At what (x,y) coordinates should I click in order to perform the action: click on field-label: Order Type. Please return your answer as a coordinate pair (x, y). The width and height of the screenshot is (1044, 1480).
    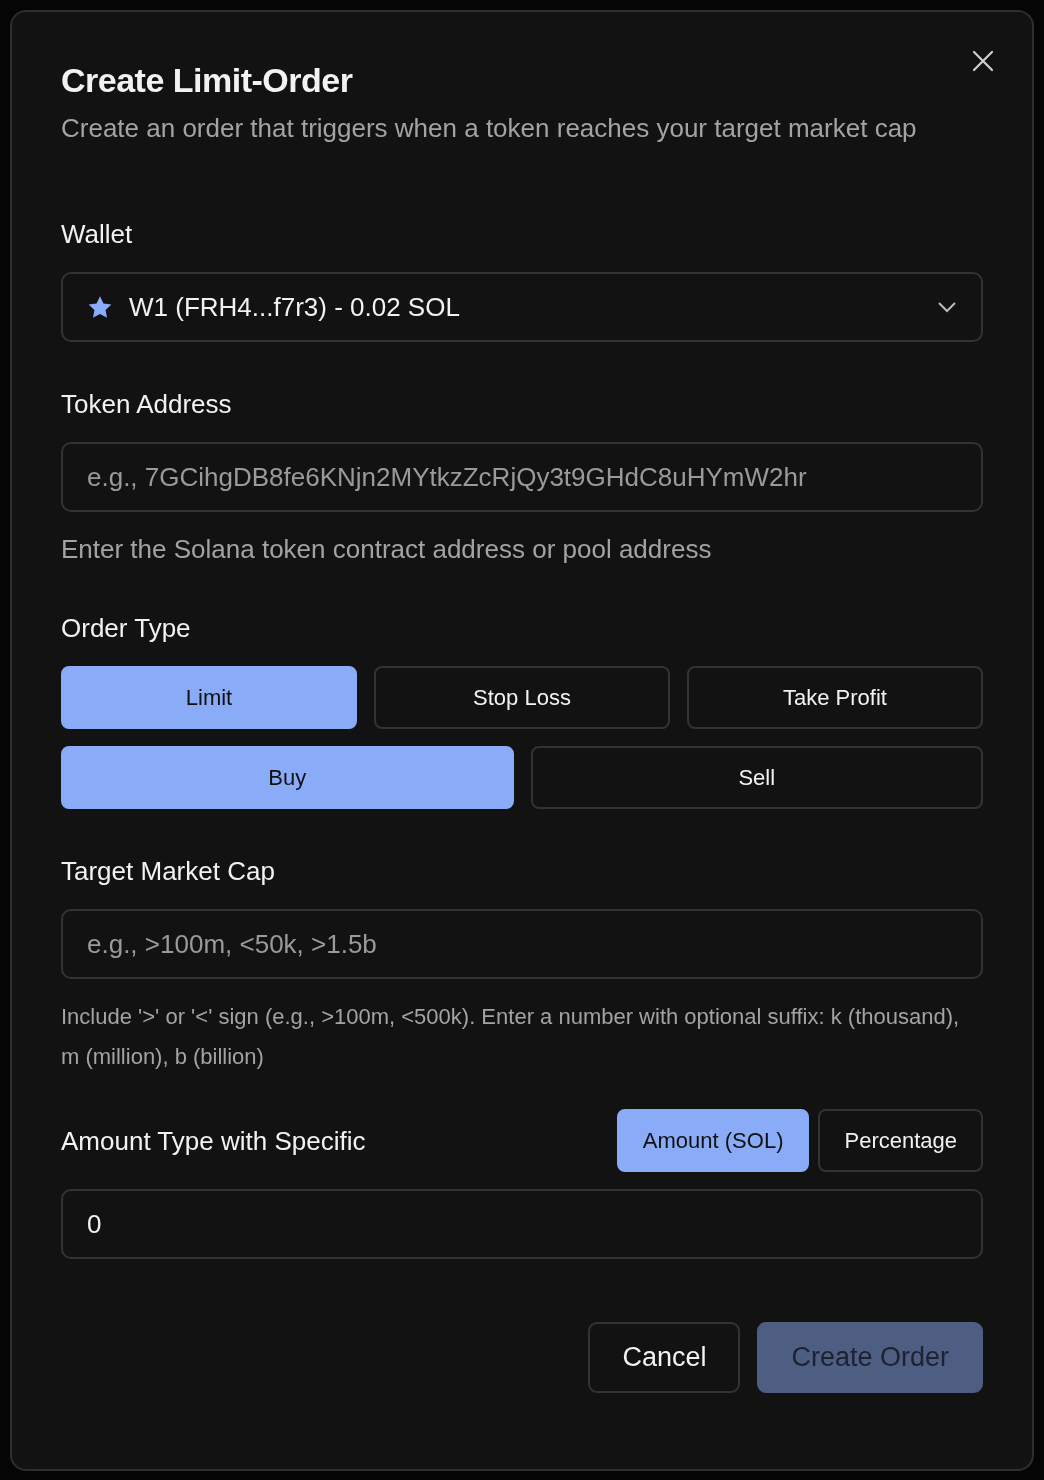
    Looking at the image, I should click on (126, 628).